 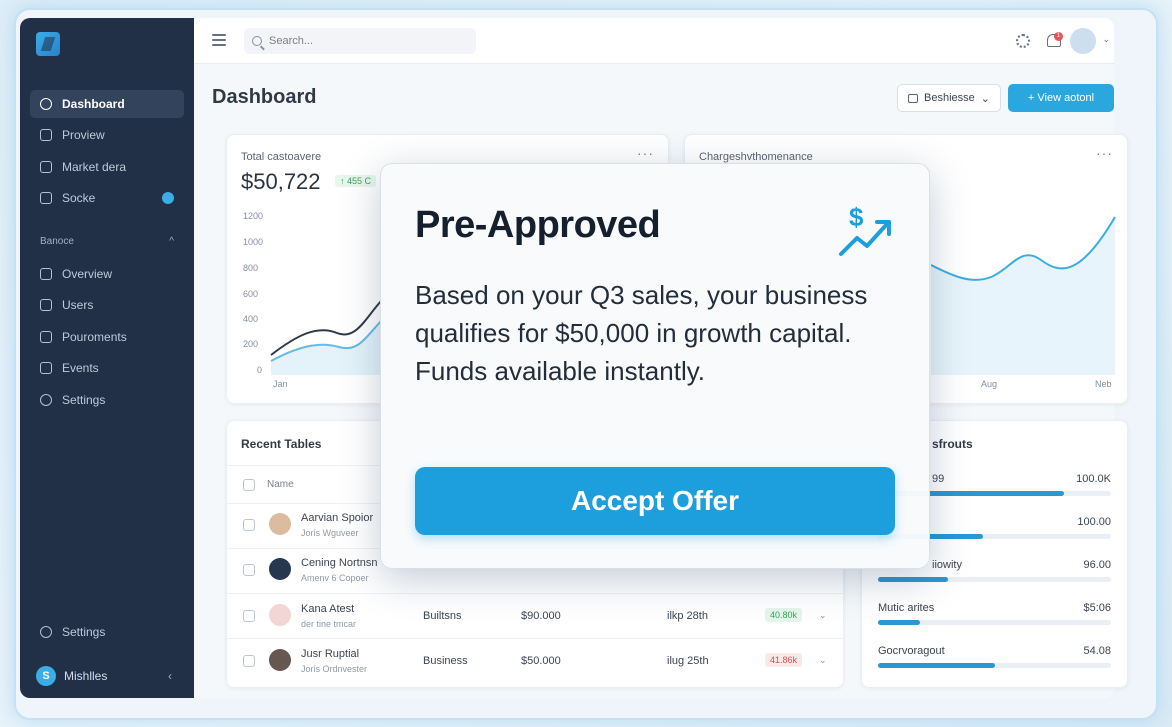 What do you see at coordinates (856, 217) in the screenshot?
I see `dollar-symbol: $` at bounding box center [856, 217].